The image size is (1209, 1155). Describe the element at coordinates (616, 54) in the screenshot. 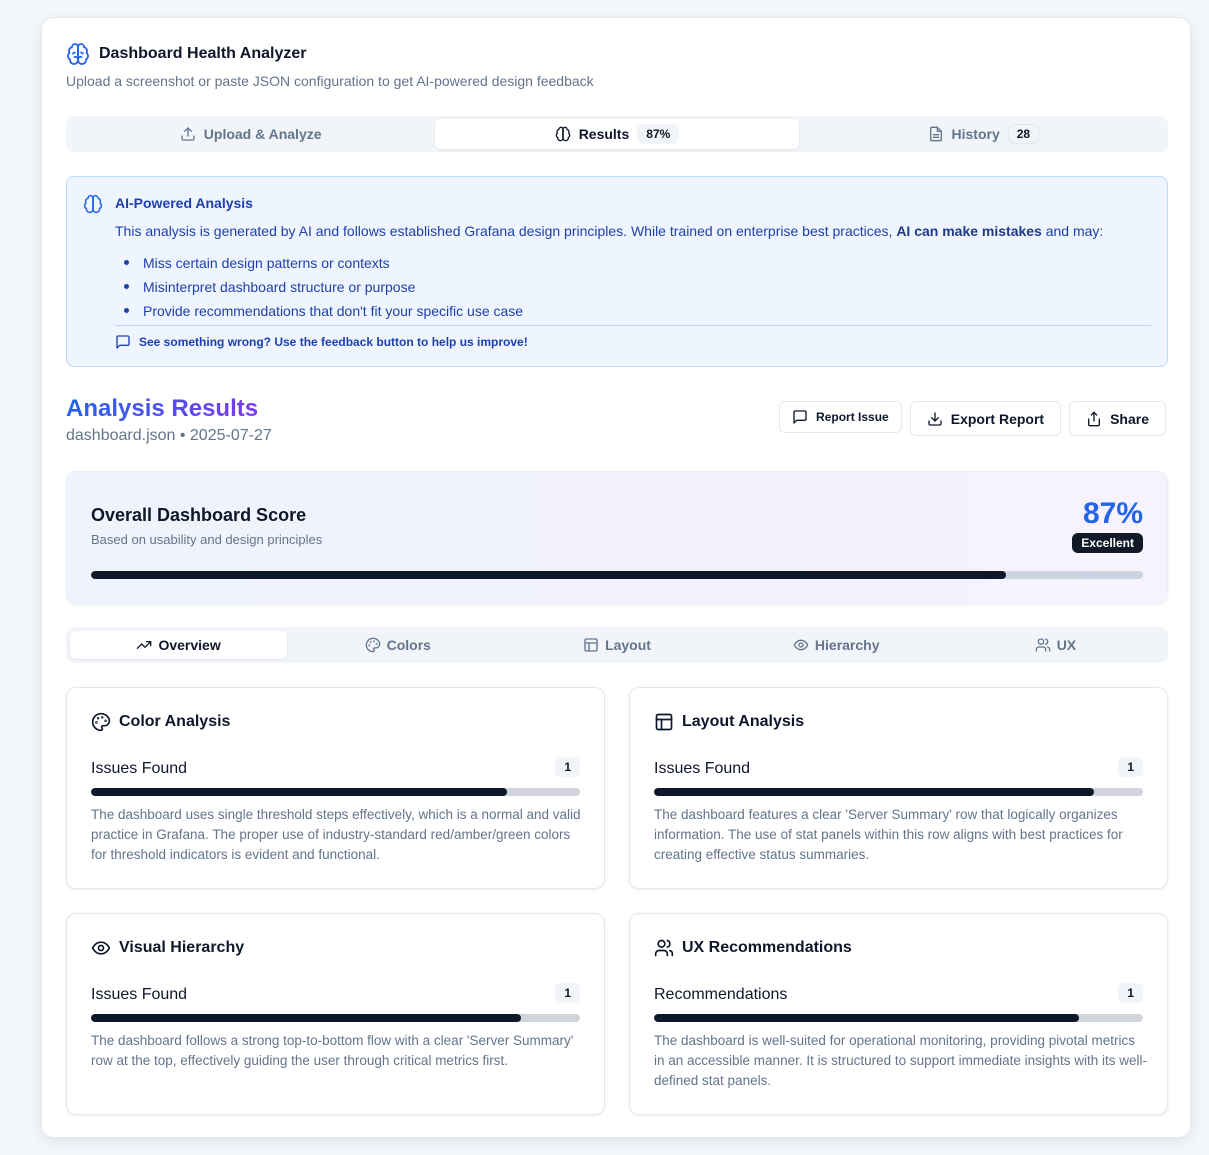

I see `app-title: Dashboard Health Analyzer` at that location.